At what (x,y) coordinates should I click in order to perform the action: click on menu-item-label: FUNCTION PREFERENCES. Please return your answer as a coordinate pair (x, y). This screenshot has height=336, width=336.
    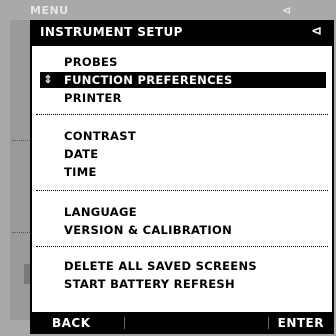
    Looking at the image, I should click on (148, 80).